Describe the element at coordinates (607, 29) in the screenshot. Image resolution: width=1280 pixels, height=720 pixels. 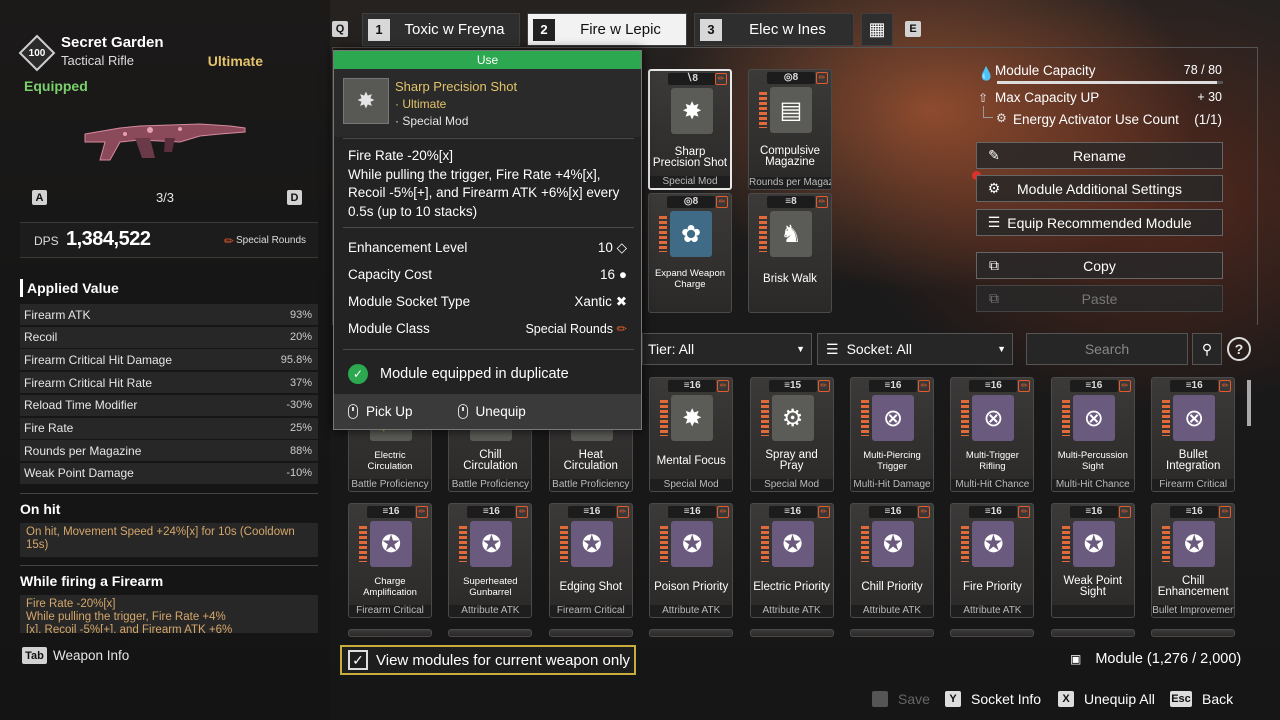
I see `tab-fire-lepic: 2 Fire w Lepic` at that location.